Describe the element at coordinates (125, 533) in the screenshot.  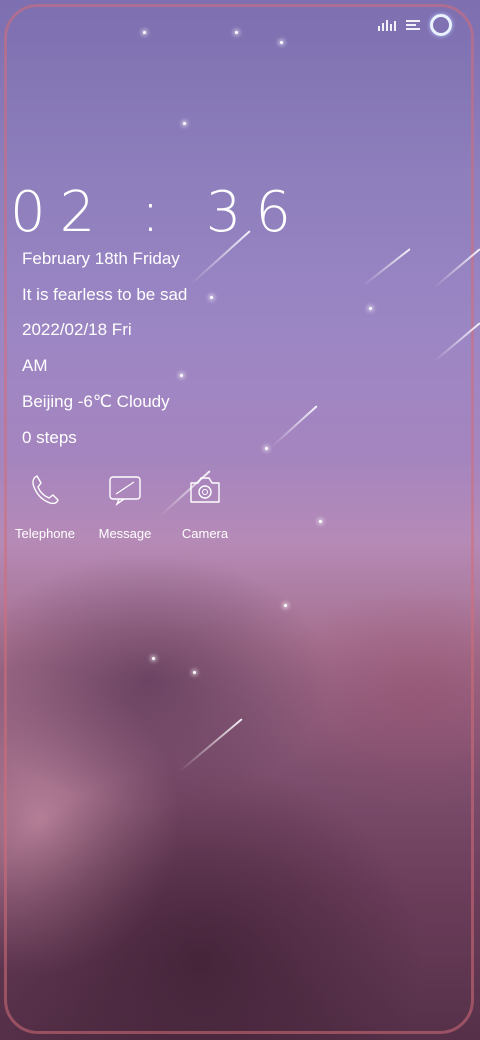
I see `shortcut-label: Message` at that location.